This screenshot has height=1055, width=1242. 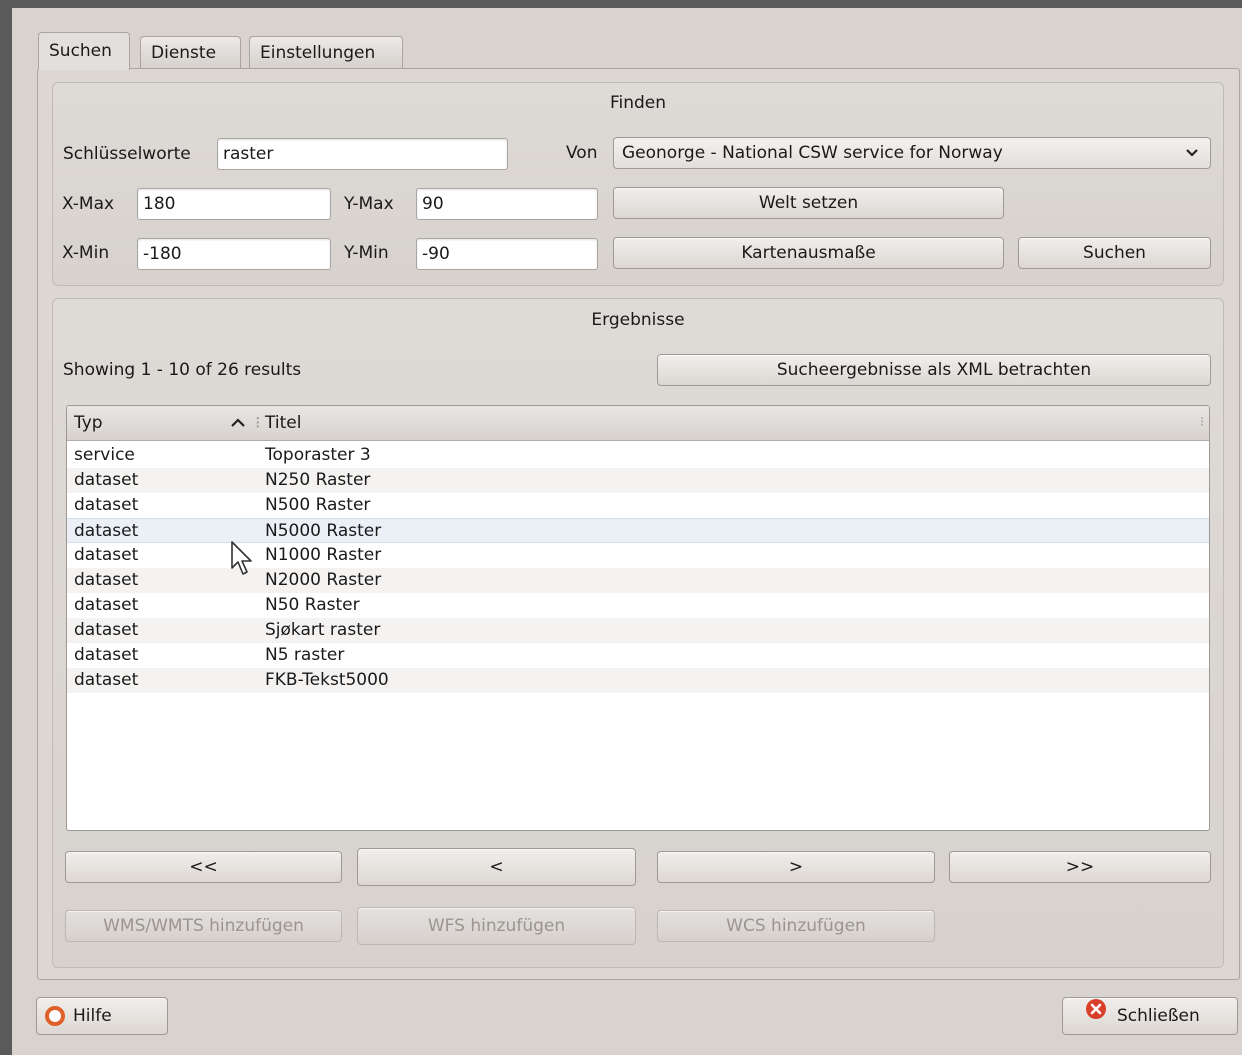 What do you see at coordinates (84, 51) in the screenshot?
I see `tab-search: Suchen` at bounding box center [84, 51].